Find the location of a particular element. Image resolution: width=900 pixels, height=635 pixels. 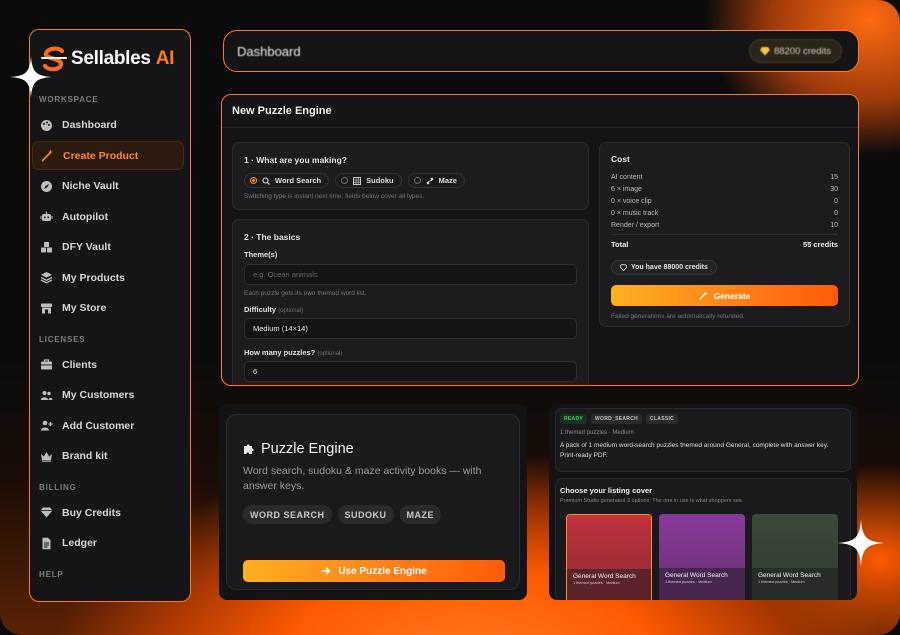

type-option-word-search: Word Search is located at coordinates (287, 180).